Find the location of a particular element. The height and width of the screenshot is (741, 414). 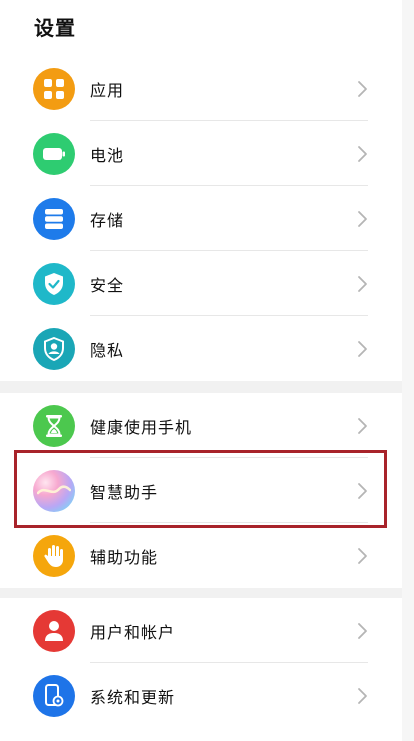

group-separator is located at coordinates (201, 387).